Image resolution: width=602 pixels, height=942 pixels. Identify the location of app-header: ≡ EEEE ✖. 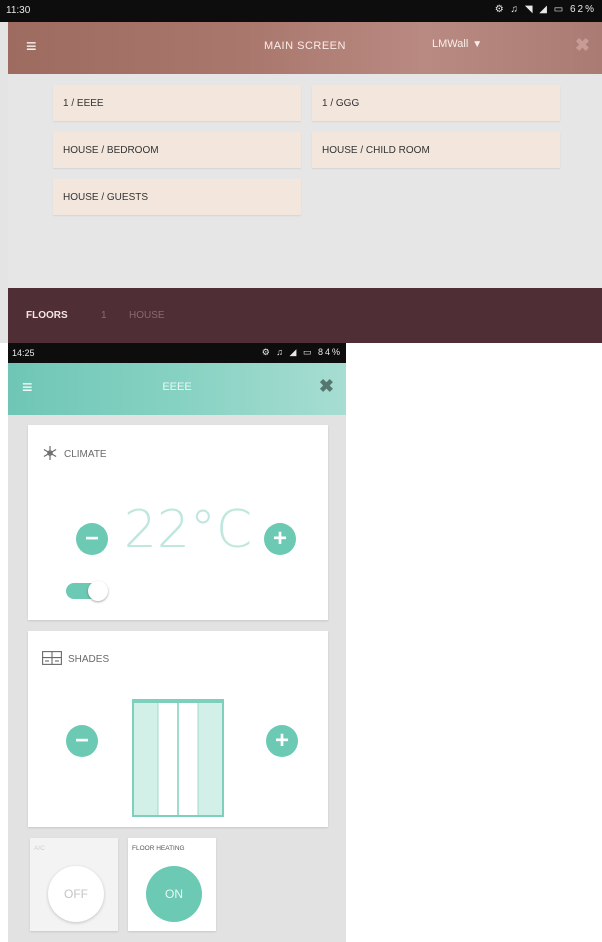
(177, 389).